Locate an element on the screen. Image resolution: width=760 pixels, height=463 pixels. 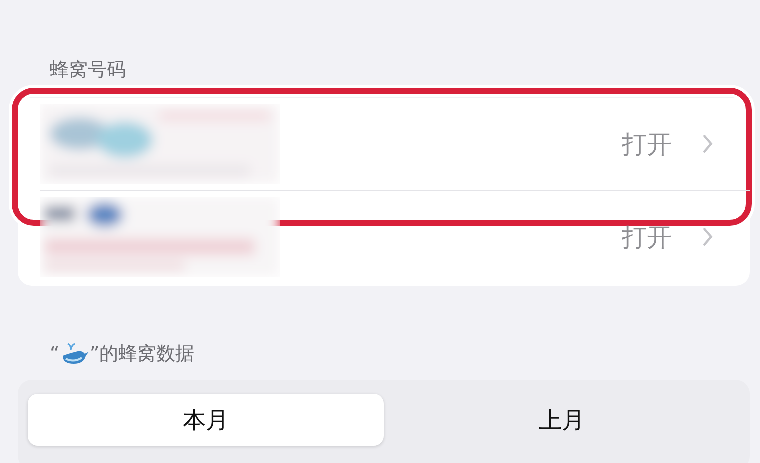
section-header: ”的蜂窝数据 is located at coordinates (142, 354).